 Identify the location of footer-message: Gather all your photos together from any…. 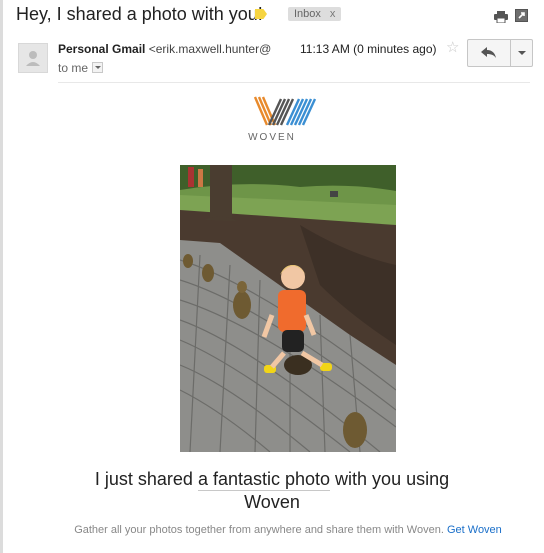
(272, 530).